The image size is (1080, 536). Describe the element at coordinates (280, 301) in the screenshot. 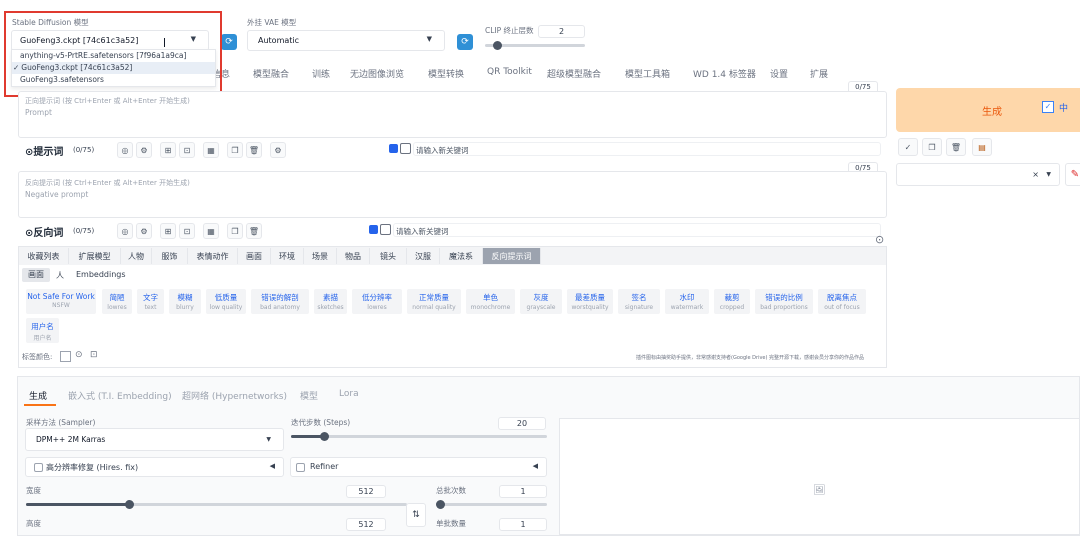

I see `tag-chip: 错误的解剖 bad anatomy` at that location.